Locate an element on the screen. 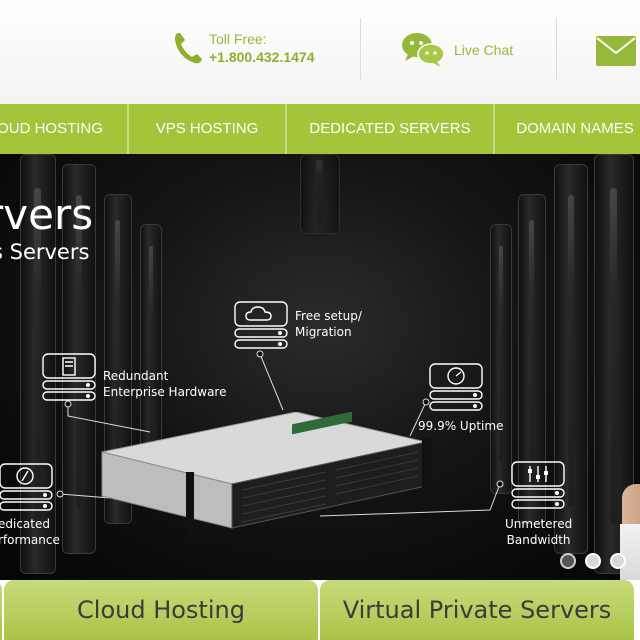  chat-bubbles-icon is located at coordinates (423, 49).